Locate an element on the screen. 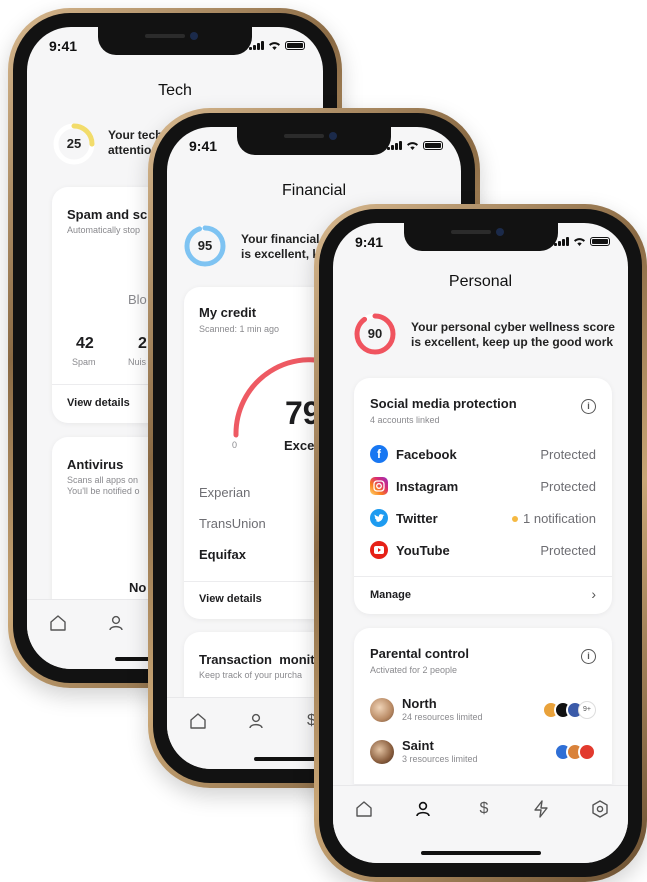 The image size is (647, 882). antivirus-status: No is located at coordinates (138, 587).